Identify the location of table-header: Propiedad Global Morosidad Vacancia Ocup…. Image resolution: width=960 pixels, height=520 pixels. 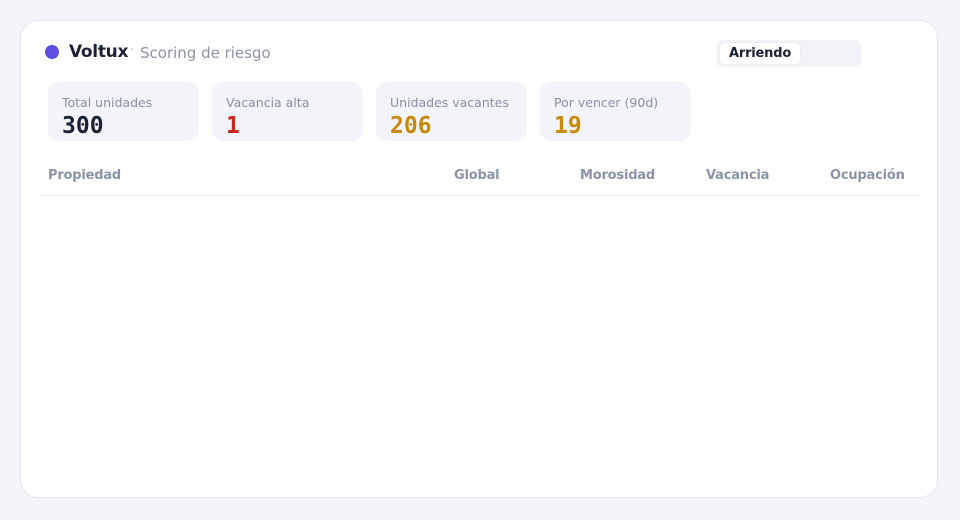
(480, 178).